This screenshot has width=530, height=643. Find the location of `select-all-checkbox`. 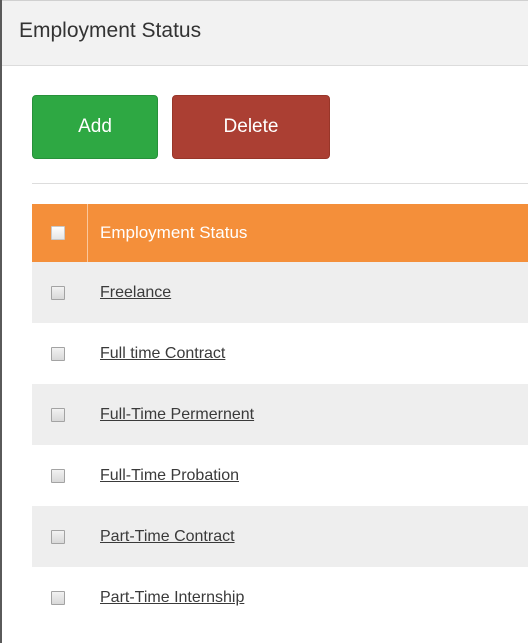

select-all-checkbox is located at coordinates (57, 233).